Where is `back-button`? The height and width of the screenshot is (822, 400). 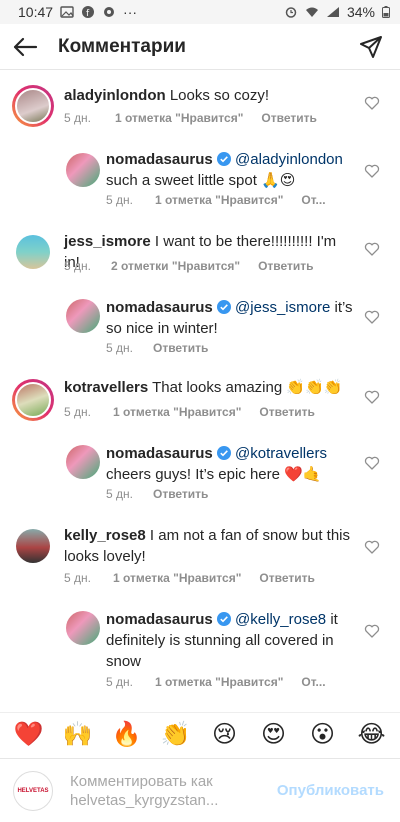 back-button is located at coordinates (25, 47).